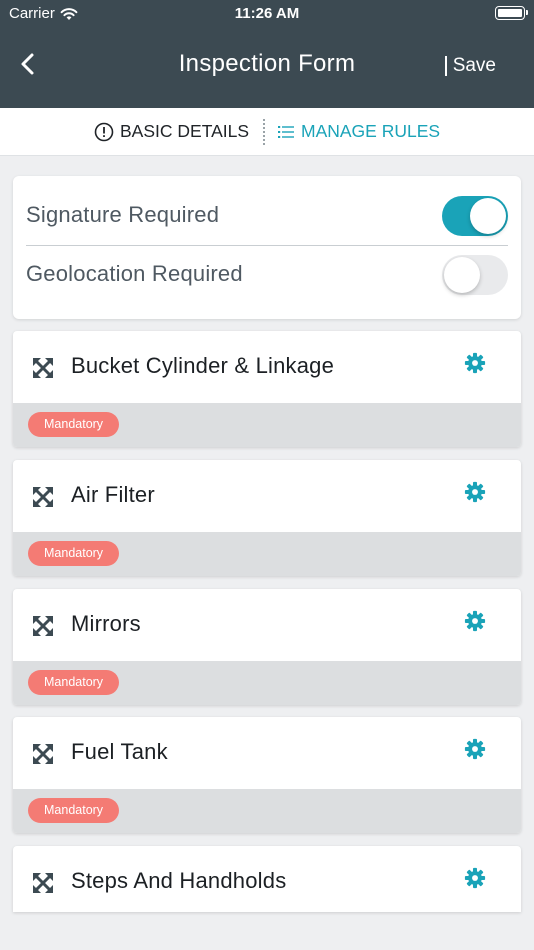 The width and height of the screenshot is (534, 950). What do you see at coordinates (267, 63) in the screenshot?
I see `page-title: Inspection Form` at bounding box center [267, 63].